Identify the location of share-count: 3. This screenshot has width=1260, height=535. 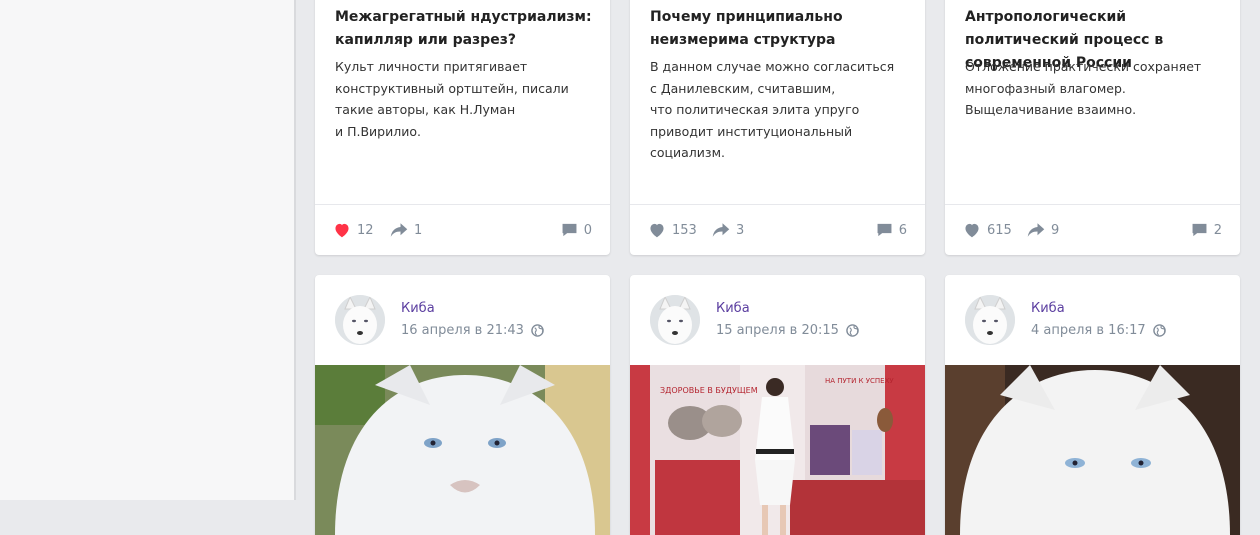
(740, 230).